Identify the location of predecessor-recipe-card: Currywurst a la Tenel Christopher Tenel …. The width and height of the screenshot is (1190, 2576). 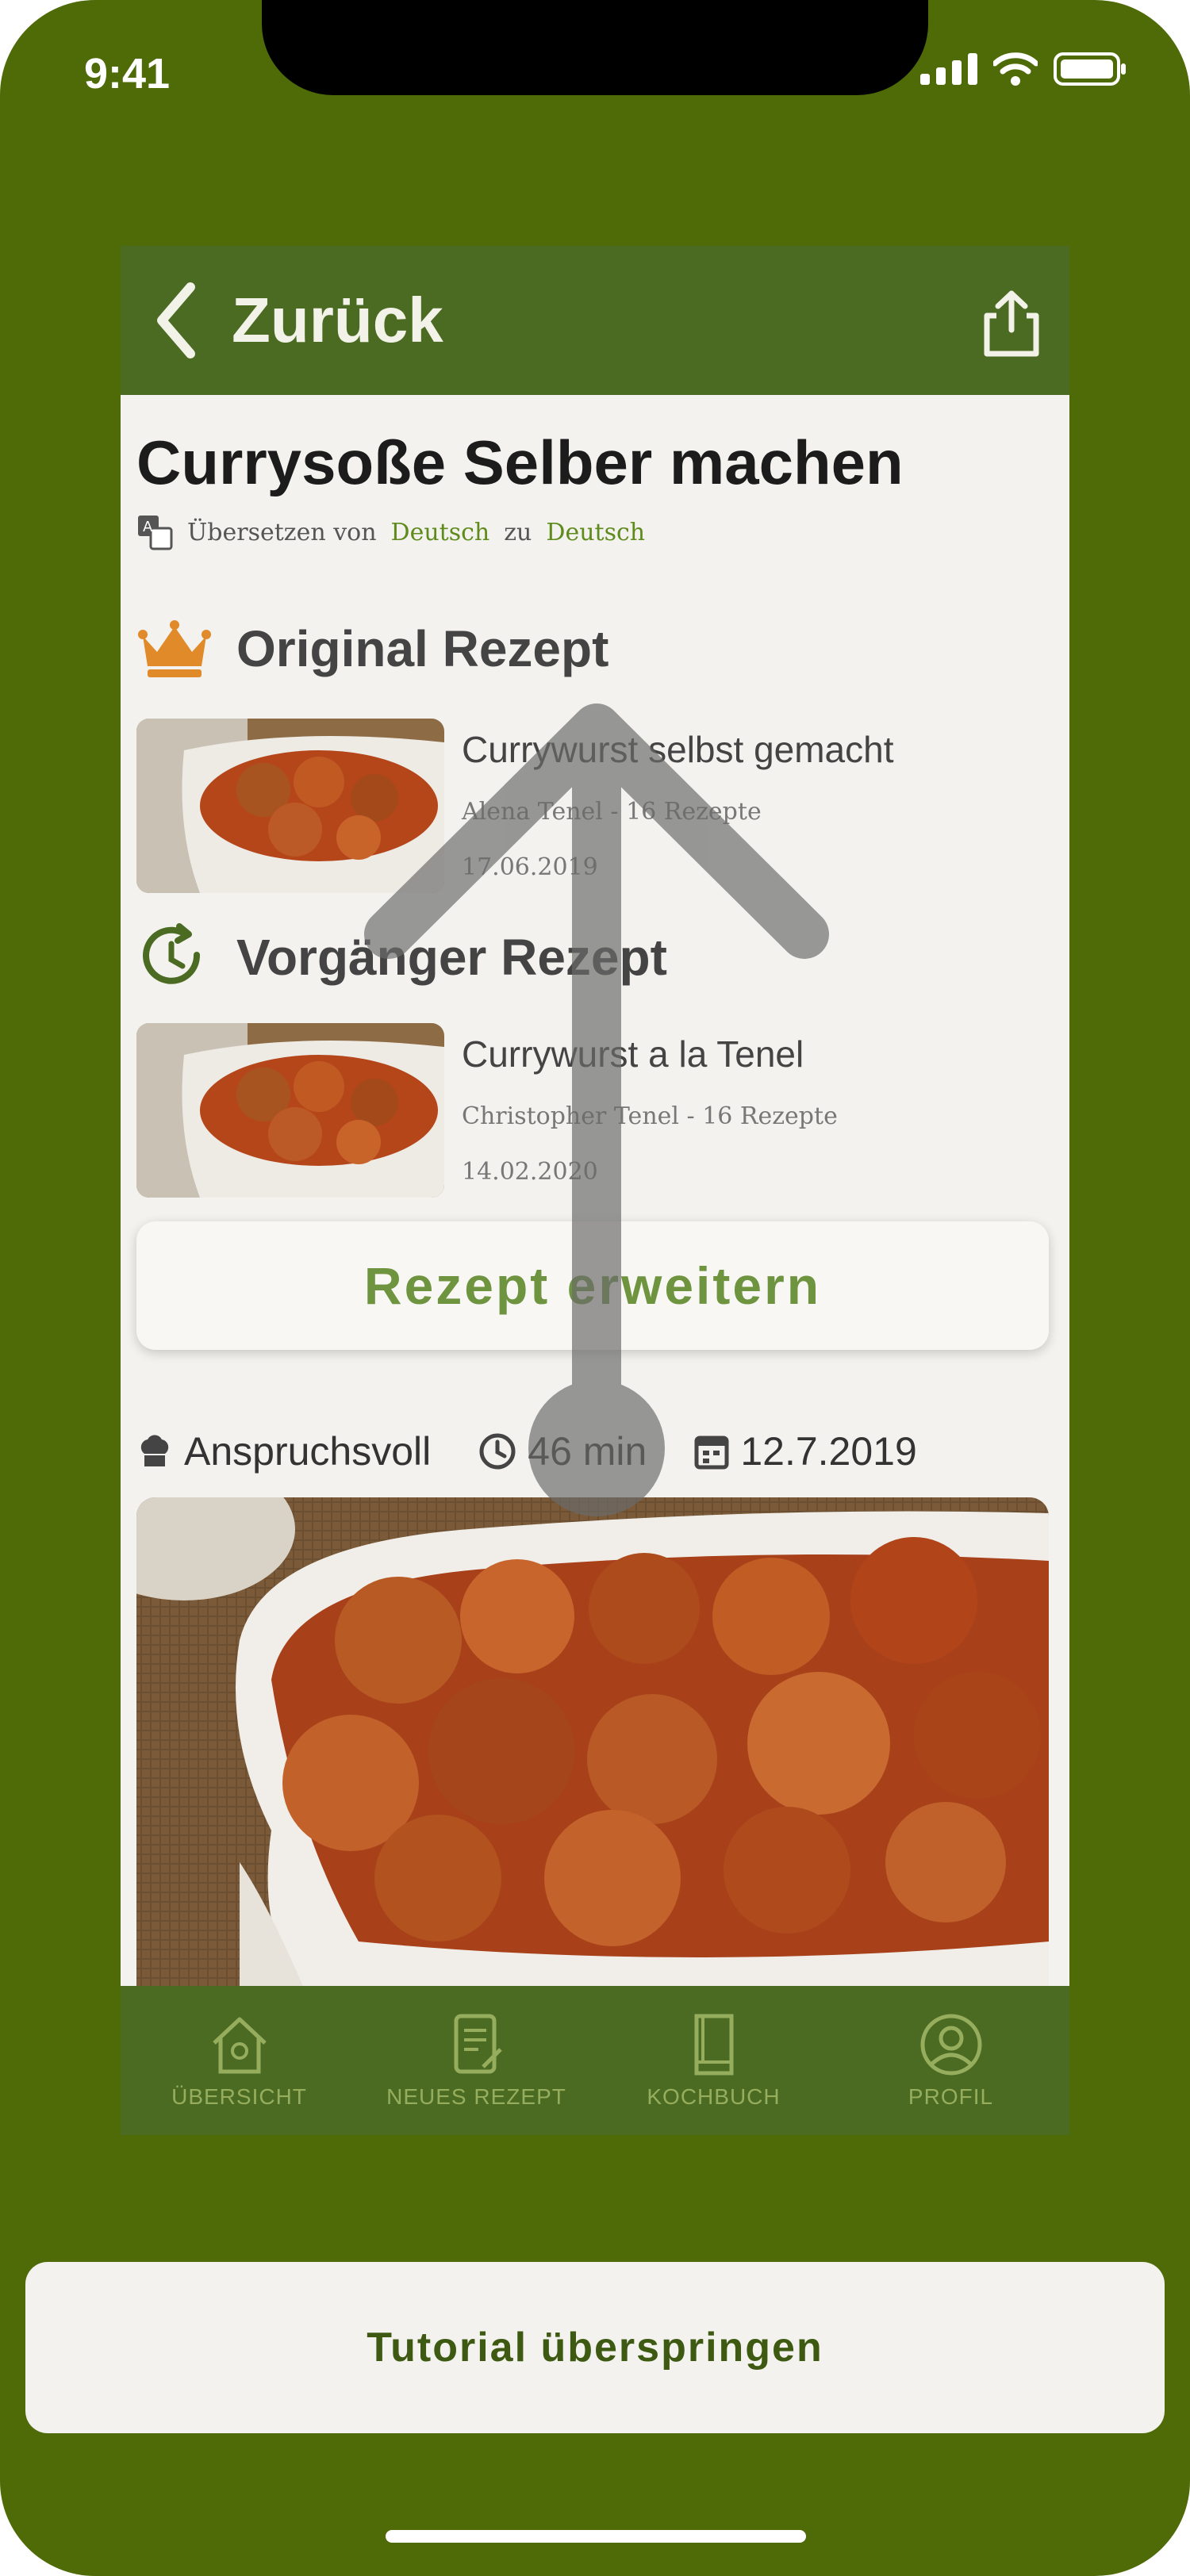
(592, 1110).